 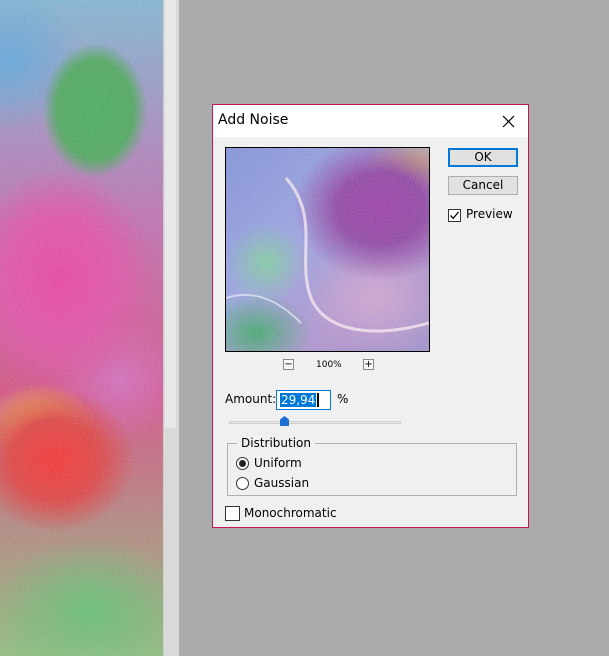 What do you see at coordinates (242, 483) in the screenshot?
I see `gaussian-radio` at bounding box center [242, 483].